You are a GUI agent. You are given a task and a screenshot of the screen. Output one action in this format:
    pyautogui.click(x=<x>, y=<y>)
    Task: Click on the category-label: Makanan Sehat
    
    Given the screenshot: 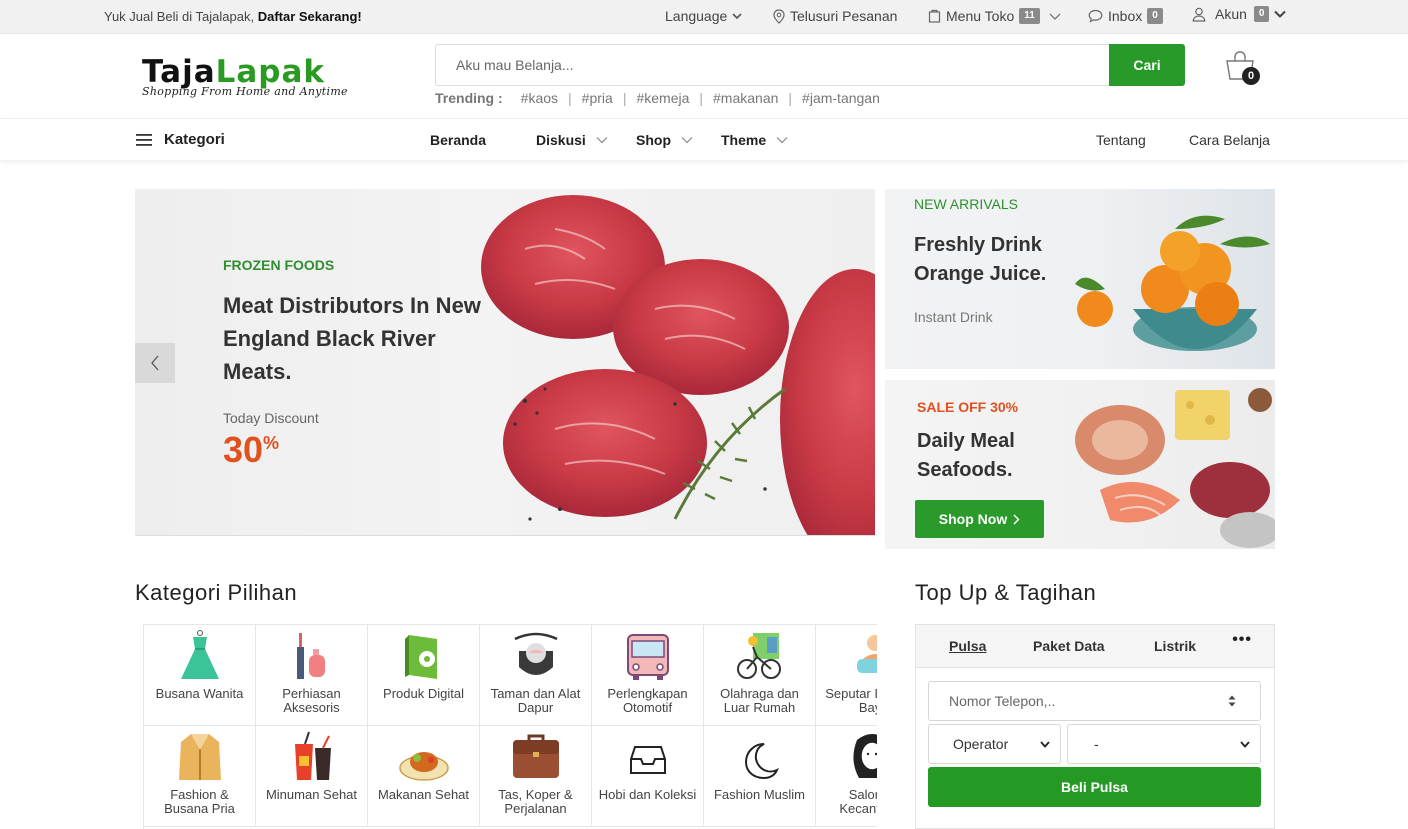 What is the action you would take?
    pyautogui.click(x=423, y=794)
    